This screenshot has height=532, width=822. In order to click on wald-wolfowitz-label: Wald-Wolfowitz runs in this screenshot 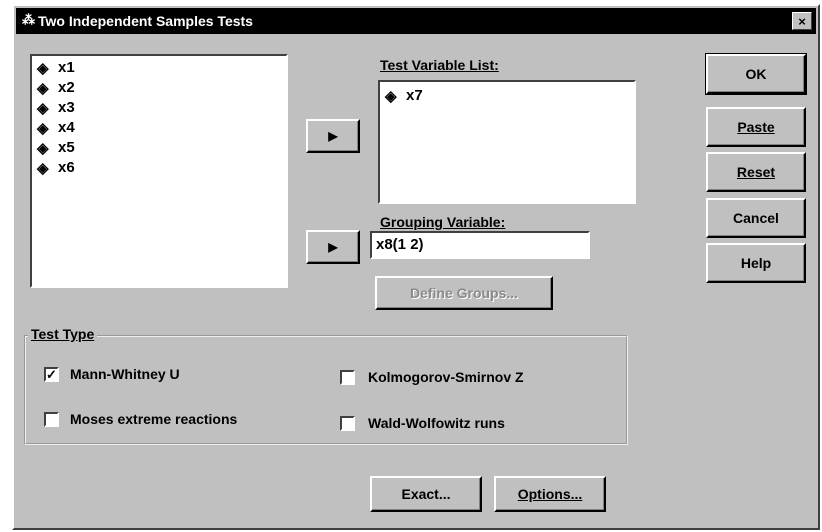, I will do `click(436, 423)`.